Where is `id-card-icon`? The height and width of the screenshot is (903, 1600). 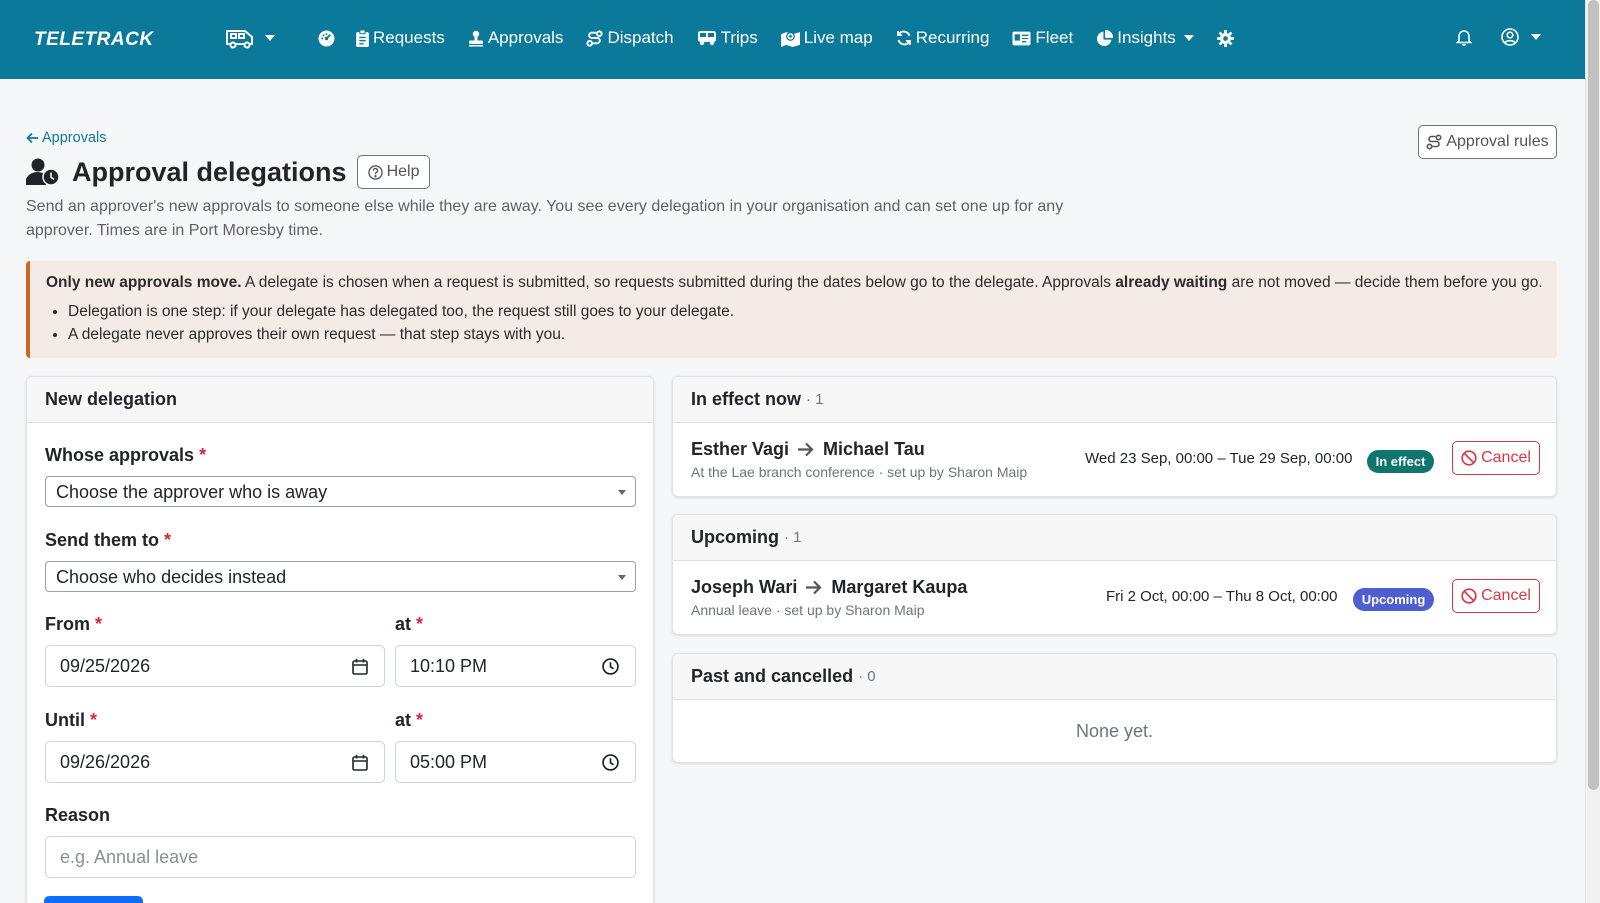 id-card-icon is located at coordinates (1021, 38).